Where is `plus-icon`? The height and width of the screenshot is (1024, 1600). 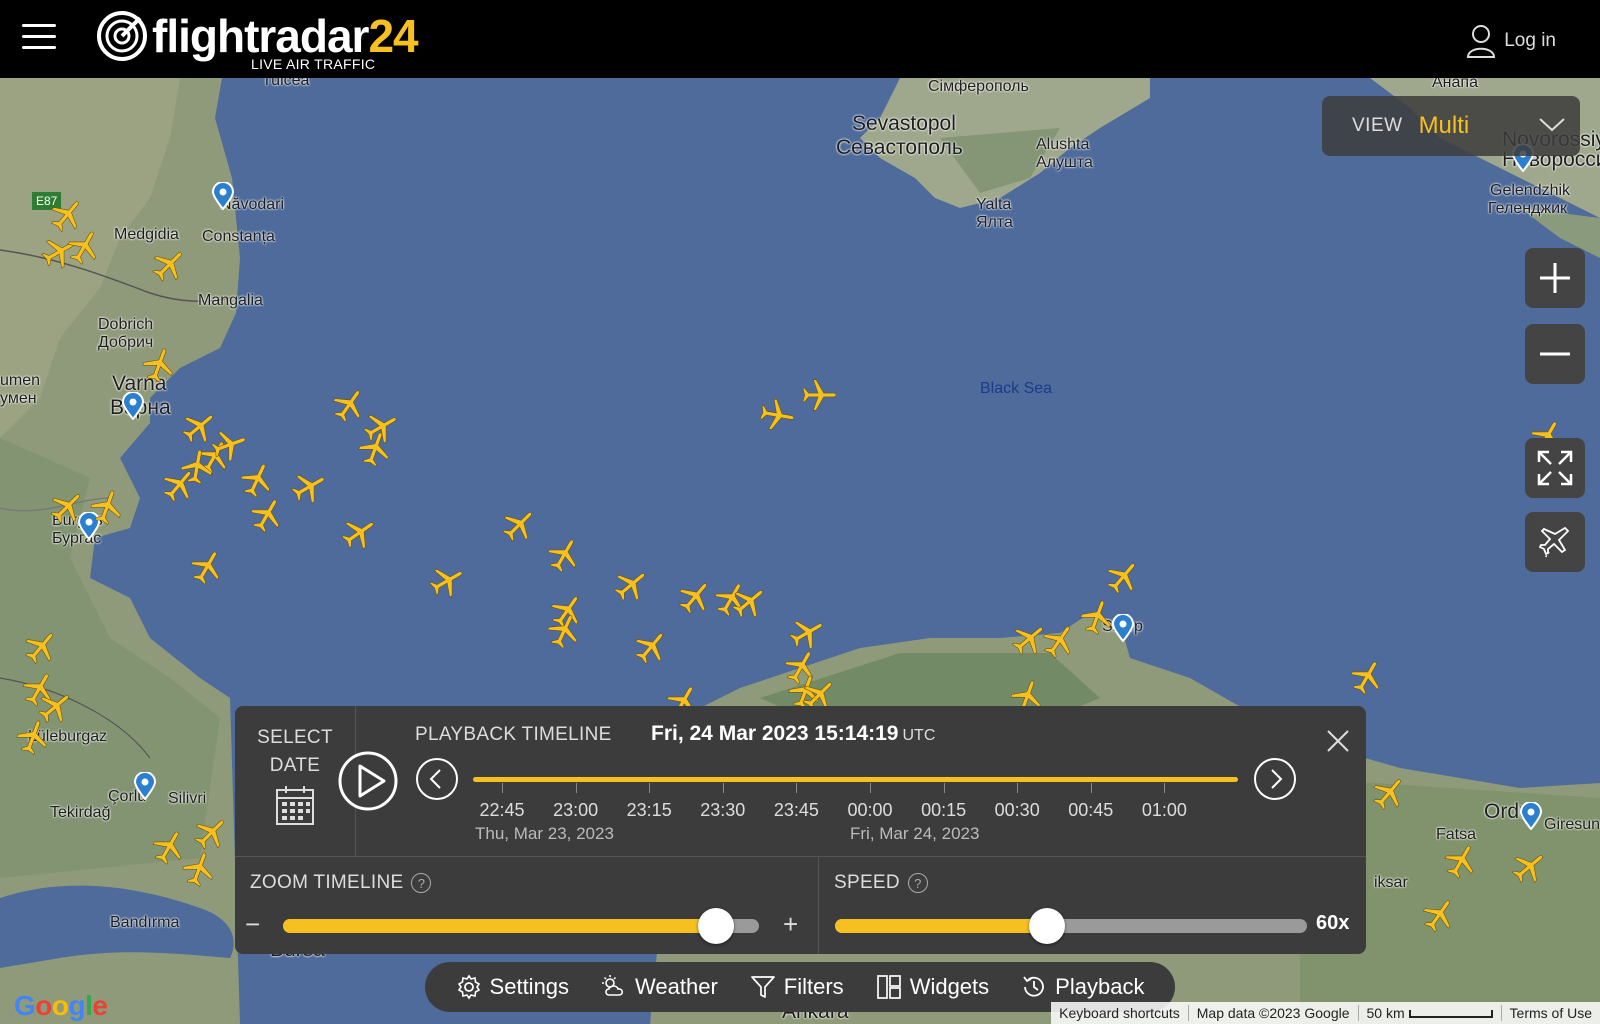
plus-icon is located at coordinates (1555, 278).